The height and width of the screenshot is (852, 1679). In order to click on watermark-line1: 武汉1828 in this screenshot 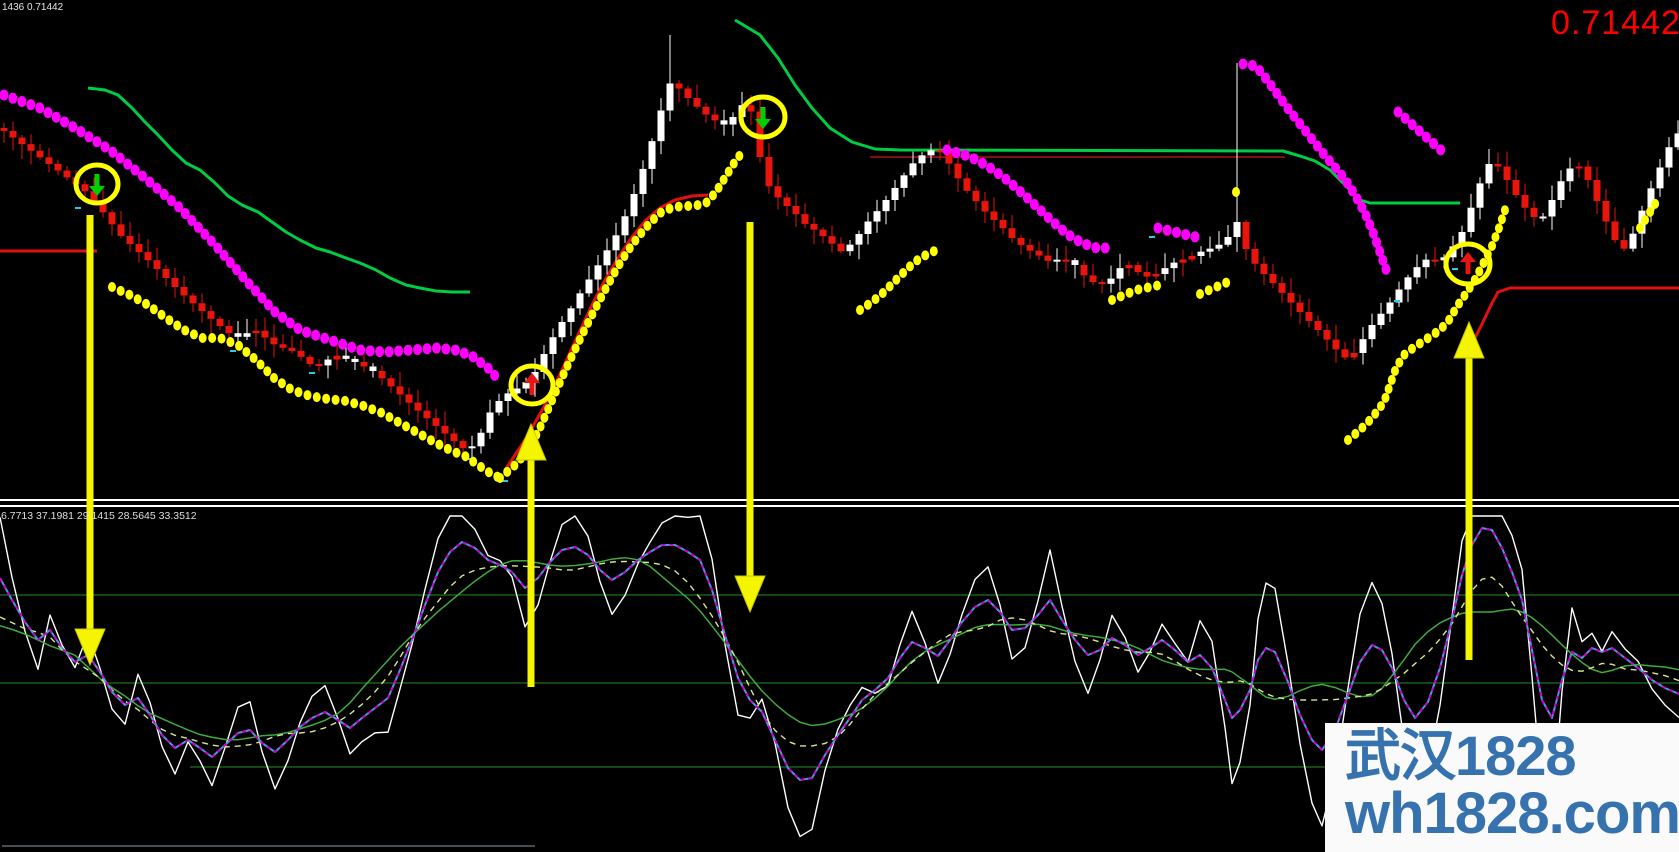, I will do `click(1461, 755)`.